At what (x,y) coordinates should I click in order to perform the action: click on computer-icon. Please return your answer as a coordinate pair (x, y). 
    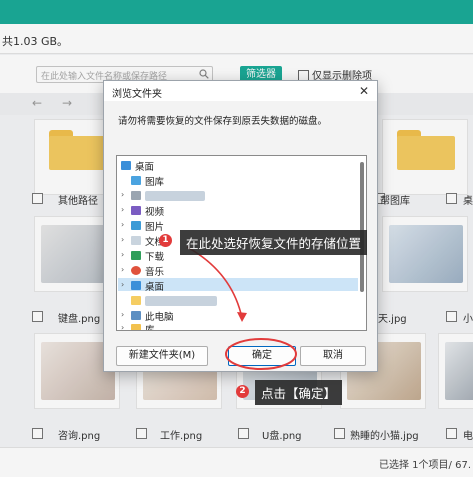
    Looking at the image, I should click on (136, 315).